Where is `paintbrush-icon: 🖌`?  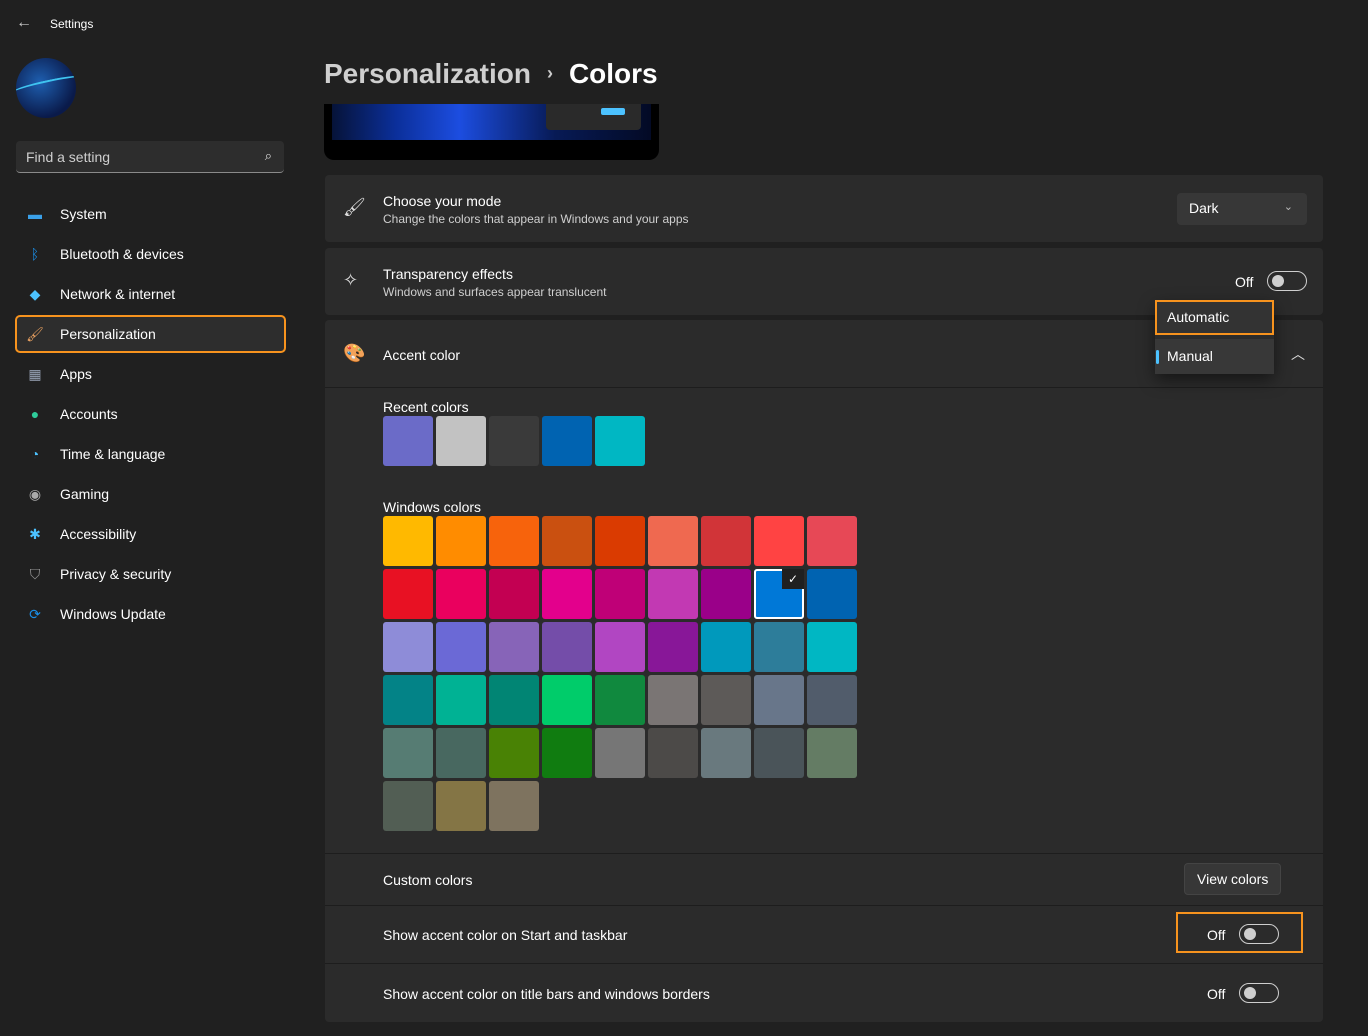
paintbrush-icon: 🖌 is located at coordinates (354, 207).